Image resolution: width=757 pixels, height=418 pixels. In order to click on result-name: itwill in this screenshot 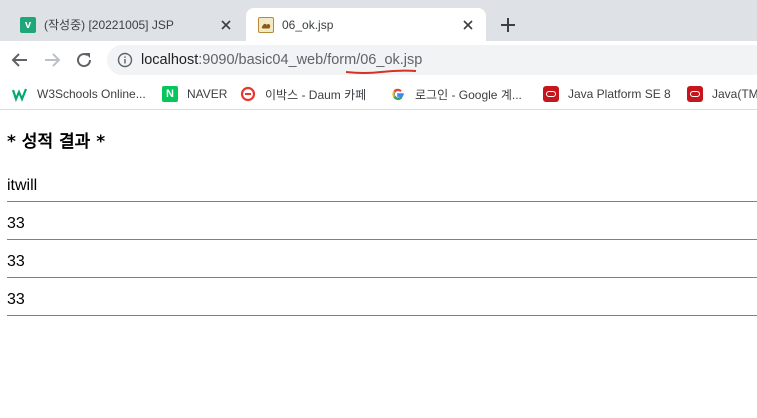, I will do `click(382, 187)`.